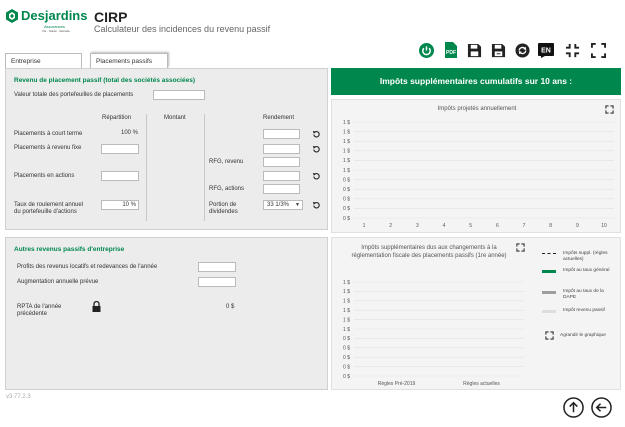 This screenshot has width=625, height=427. What do you see at coordinates (54, 15) in the screenshot?
I see `brand-name: Desjardins` at bounding box center [54, 15].